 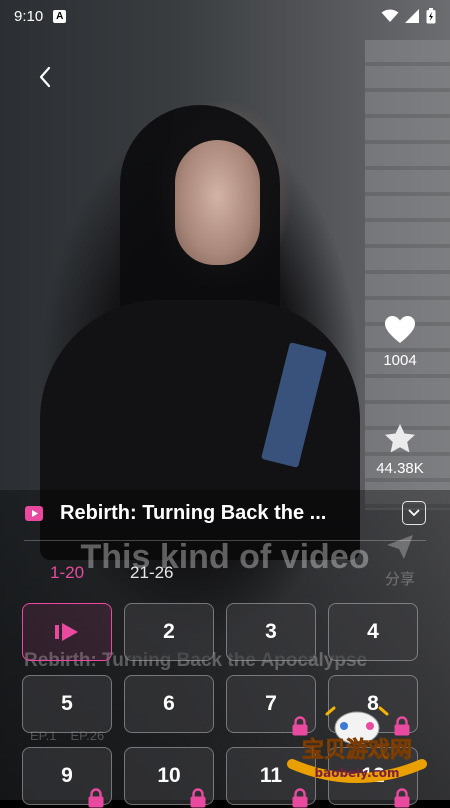 What do you see at coordinates (400, 438) in the screenshot?
I see `star-icon` at bounding box center [400, 438].